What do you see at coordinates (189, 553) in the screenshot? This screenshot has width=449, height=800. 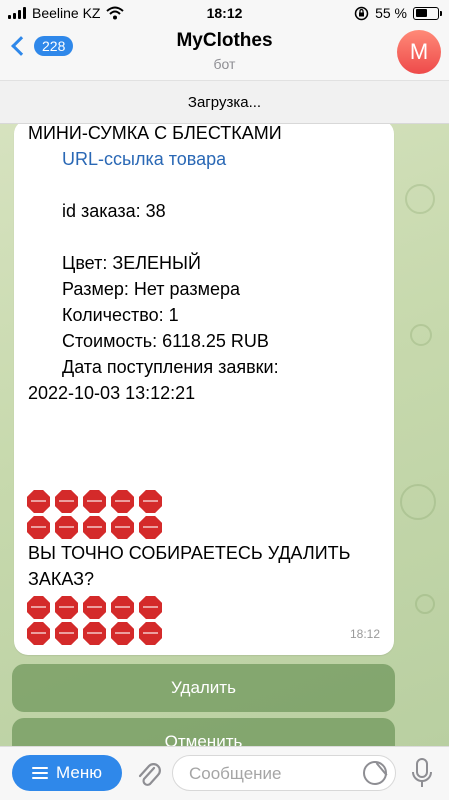 I see `confirm-question-line1: ВЫ ТОЧНО СОБИРАЕТЕСЬ УДАЛИТЬ` at bounding box center [189, 553].